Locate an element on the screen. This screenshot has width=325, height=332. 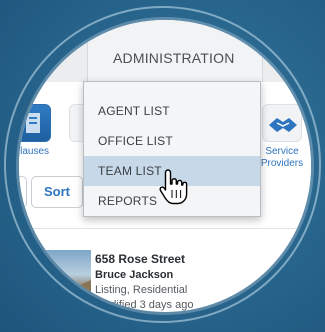
handshake-icon is located at coordinates (283, 125).